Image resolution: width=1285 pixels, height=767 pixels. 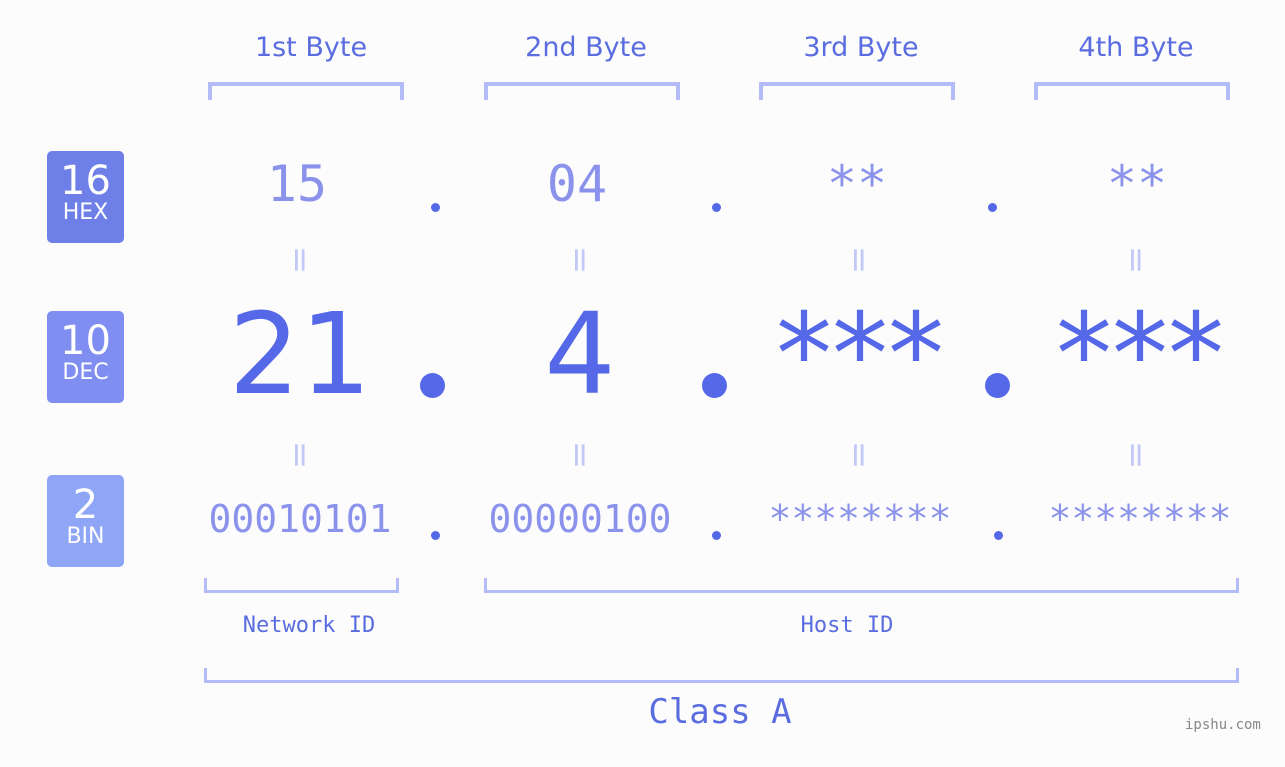 I want to click on dec-badge-label: DEC, so click(x=85, y=372).